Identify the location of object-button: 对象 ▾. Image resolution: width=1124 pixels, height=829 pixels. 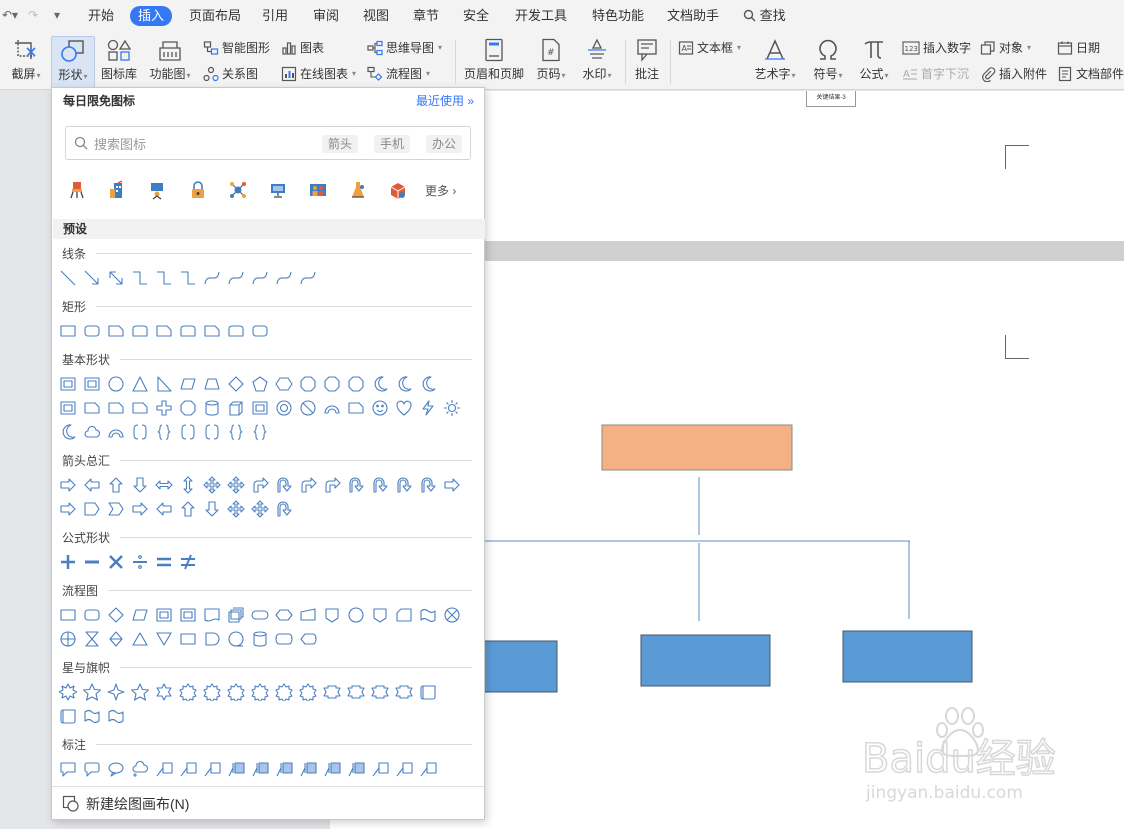
(1005, 48).